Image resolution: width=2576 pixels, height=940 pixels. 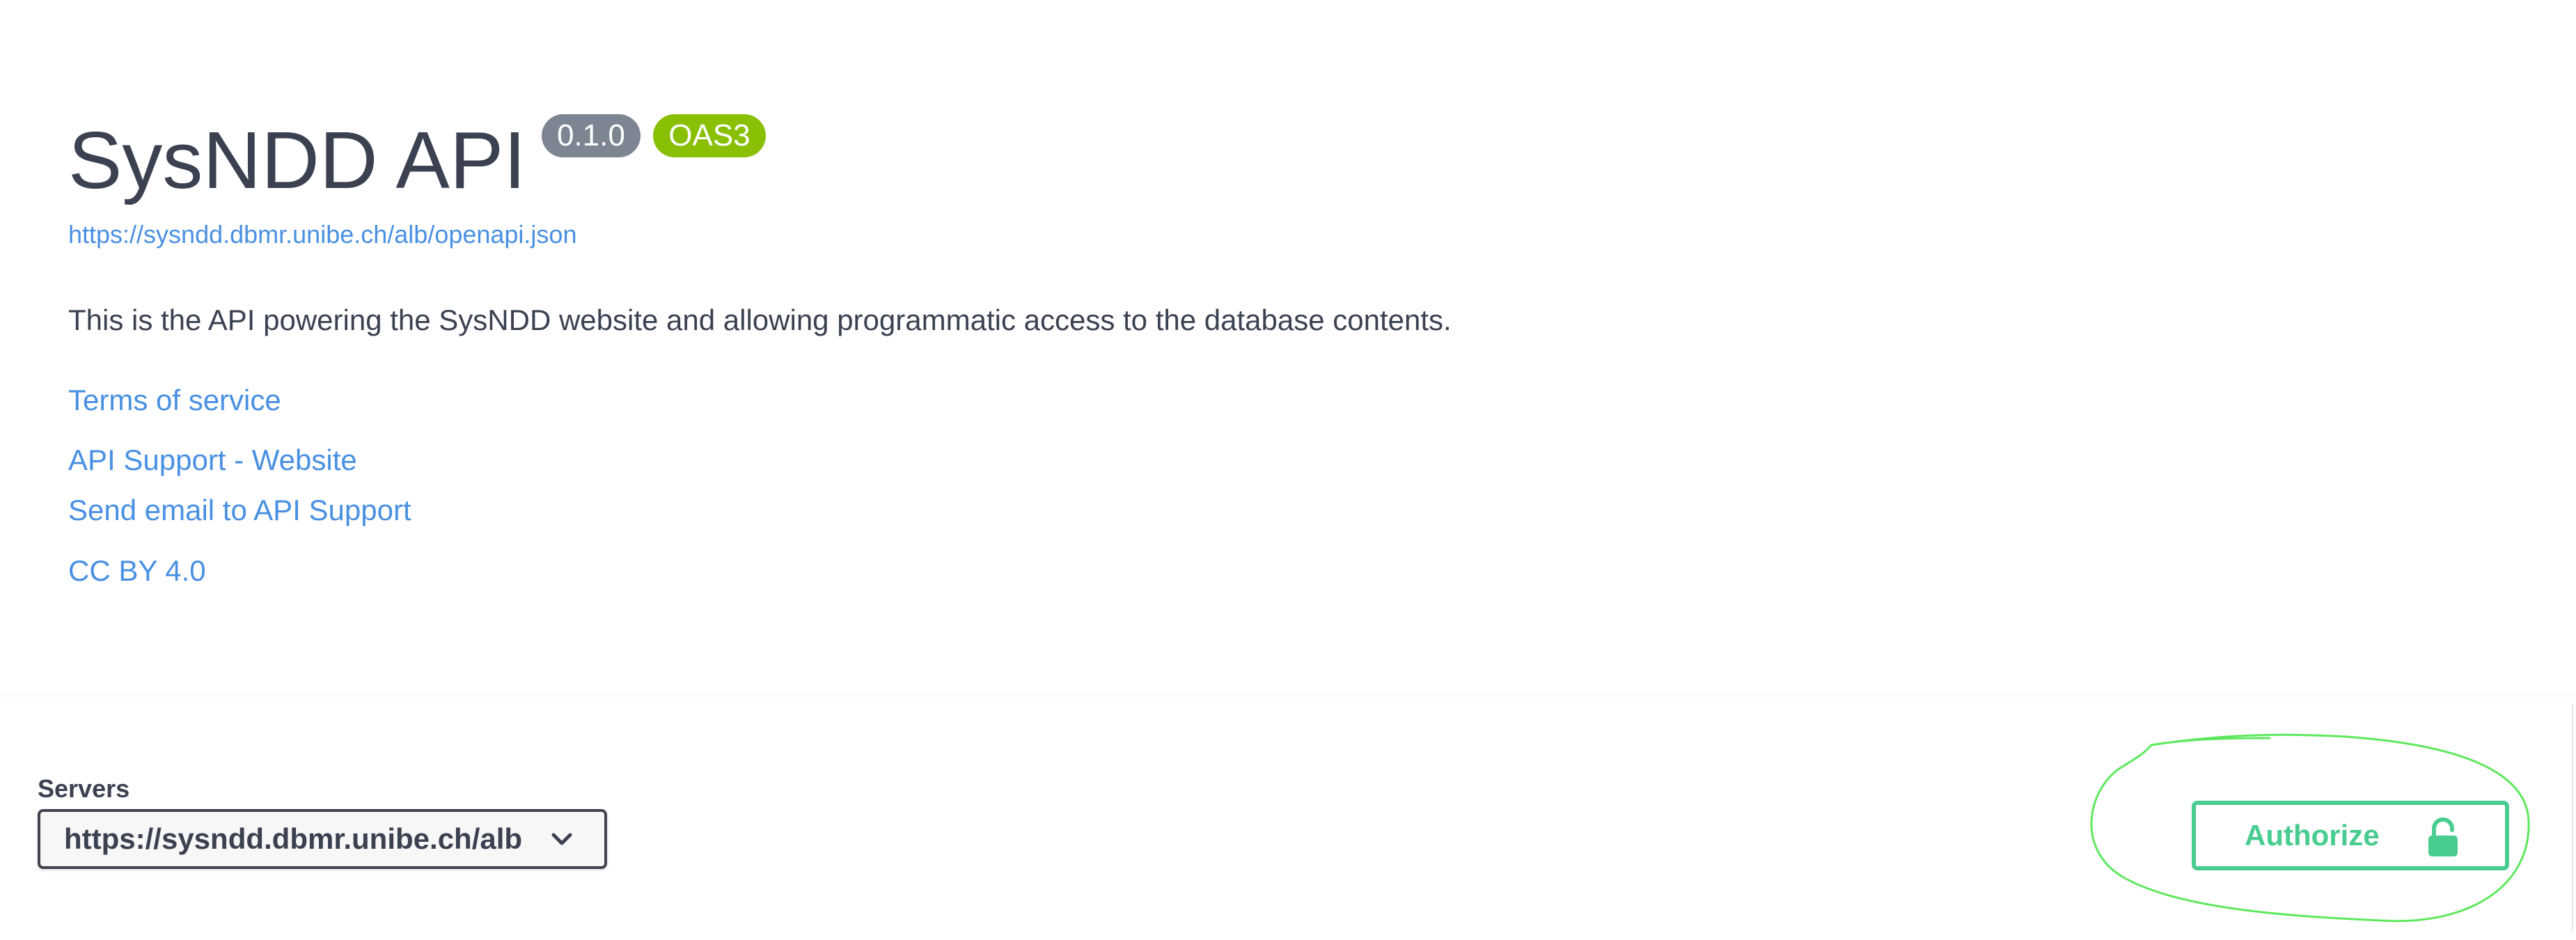 What do you see at coordinates (174, 401) in the screenshot?
I see `terms-of-service-link: Terms of service` at bounding box center [174, 401].